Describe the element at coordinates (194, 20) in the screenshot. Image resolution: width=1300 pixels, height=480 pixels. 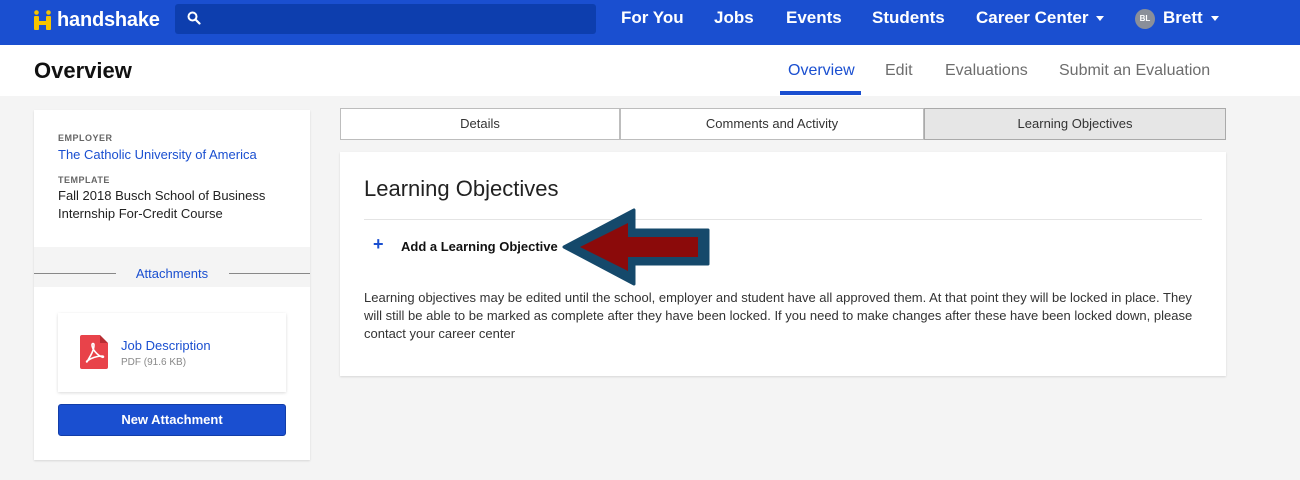
I see `search-icon` at that location.